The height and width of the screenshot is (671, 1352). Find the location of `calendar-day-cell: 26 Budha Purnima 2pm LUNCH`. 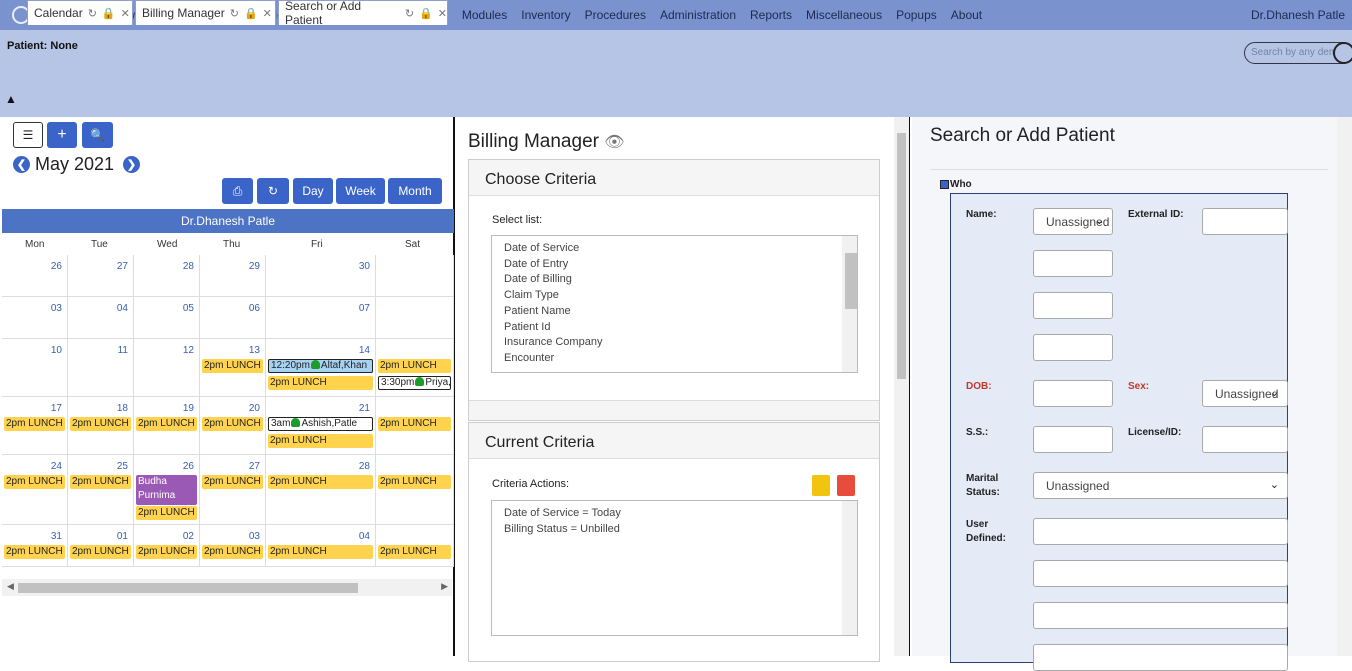

calendar-day-cell: 26 Budha Purnima 2pm LUNCH is located at coordinates (167, 490).